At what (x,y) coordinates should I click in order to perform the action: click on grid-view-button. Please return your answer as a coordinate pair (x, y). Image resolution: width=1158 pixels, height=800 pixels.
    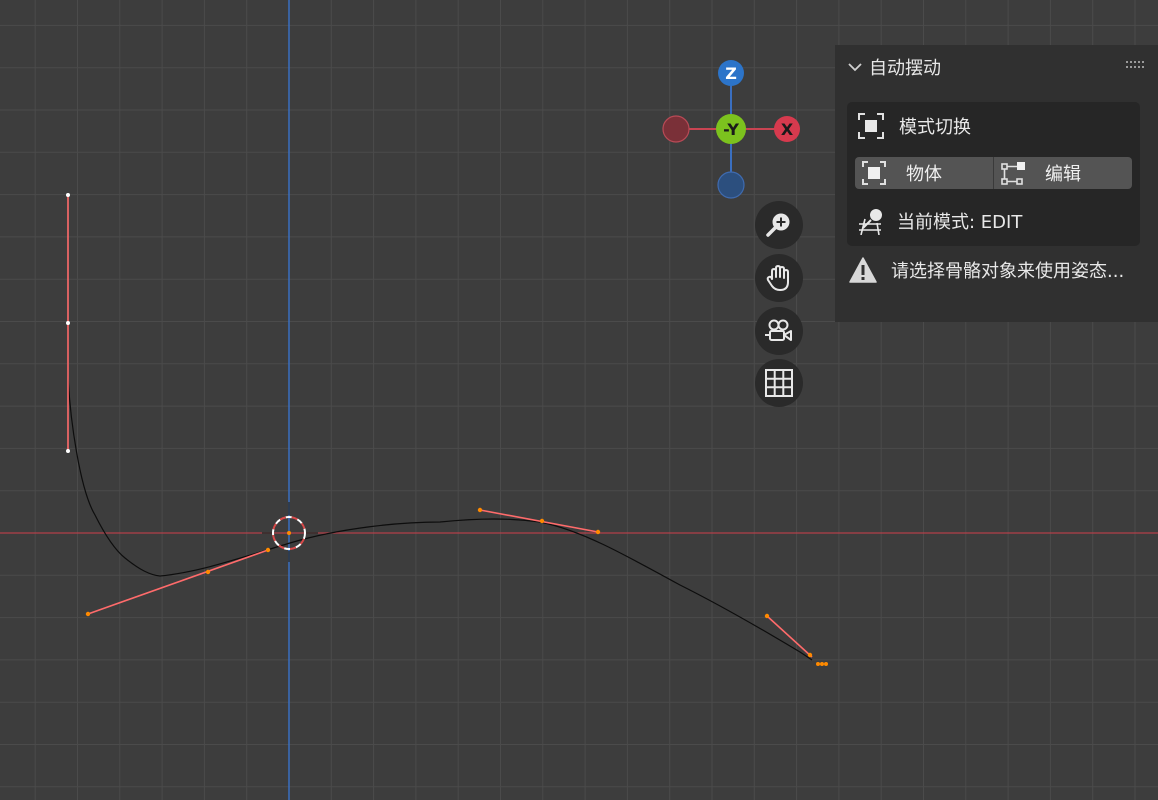
    Looking at the image, I should click on (779, 383).